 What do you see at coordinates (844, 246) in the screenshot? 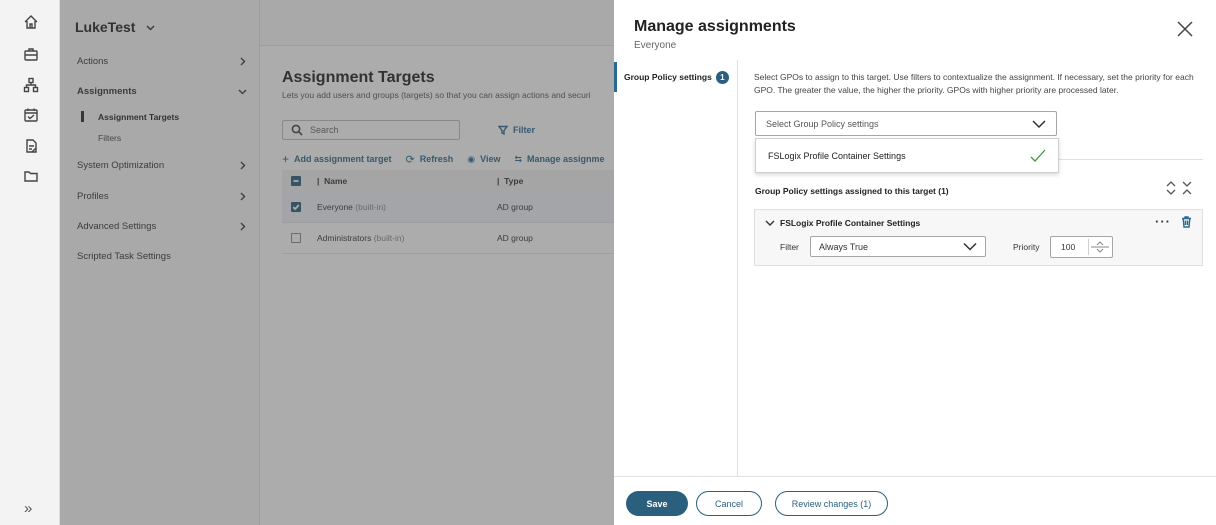
I see `filter-value: Always True` at bounding box center [844, 246].